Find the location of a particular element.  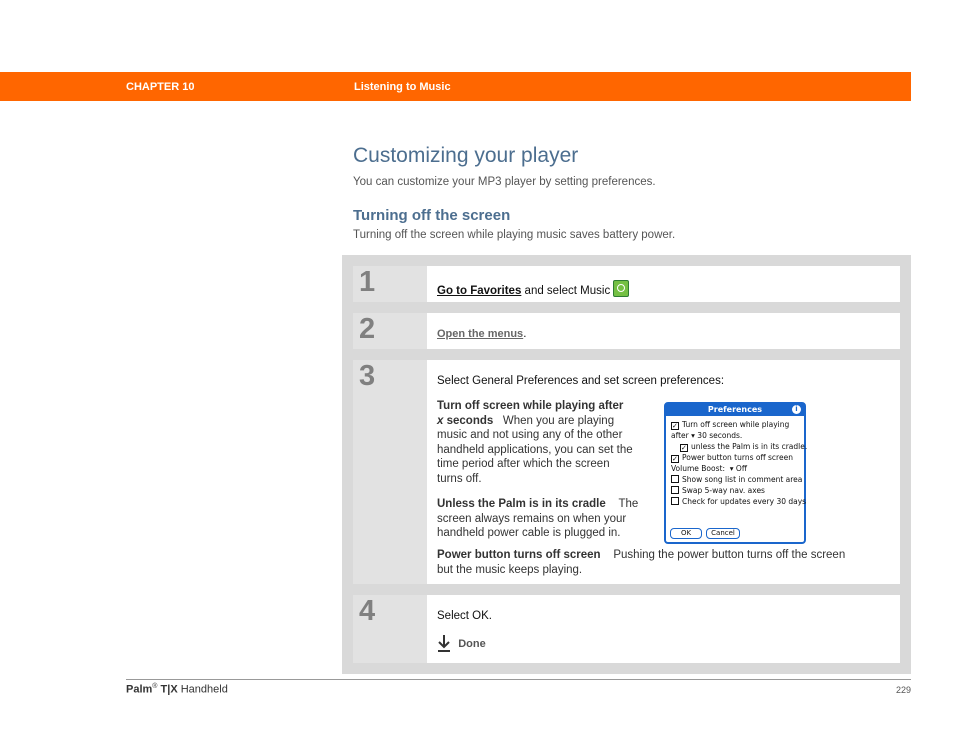

step-number: 2 is located at coordinates (367, 329).